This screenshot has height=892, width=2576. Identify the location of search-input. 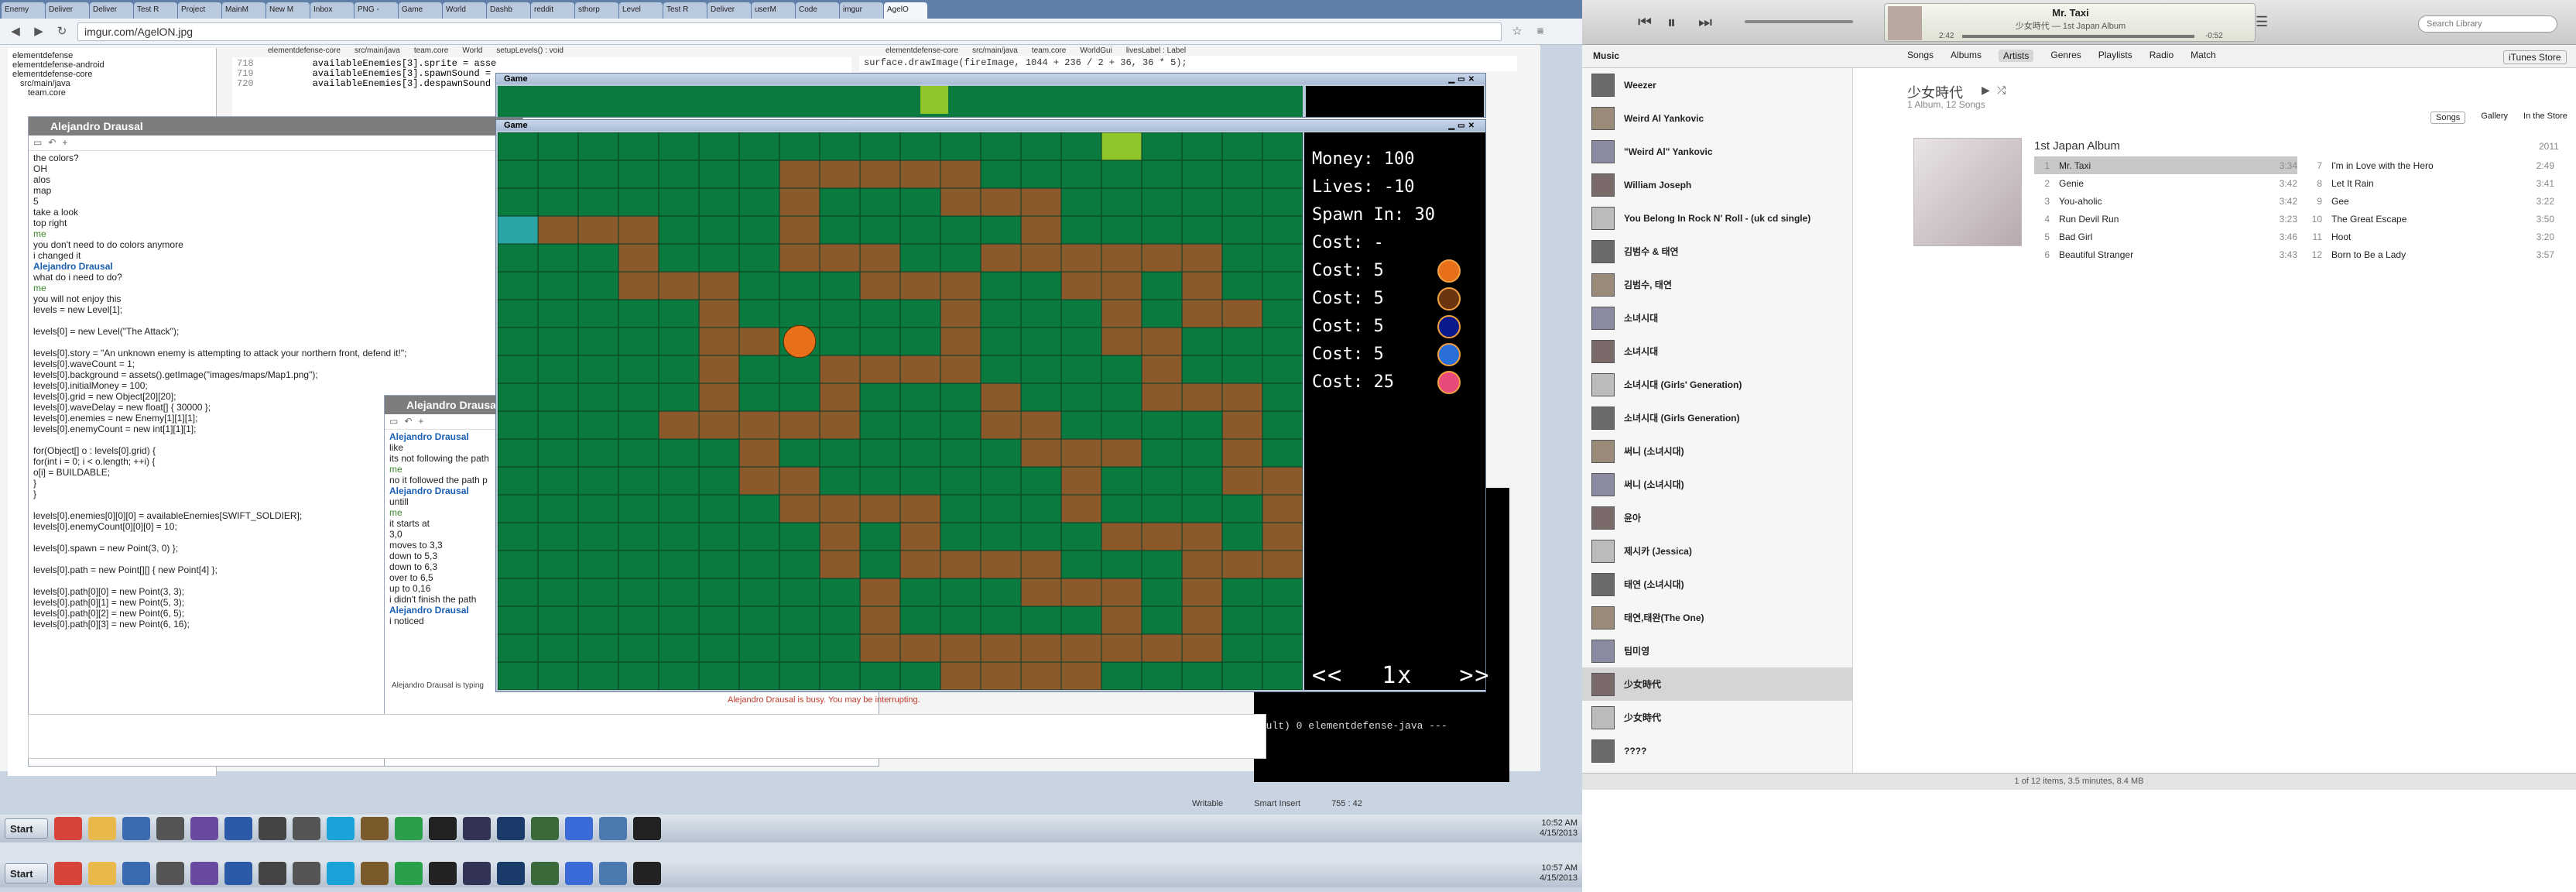
(2487, 24).